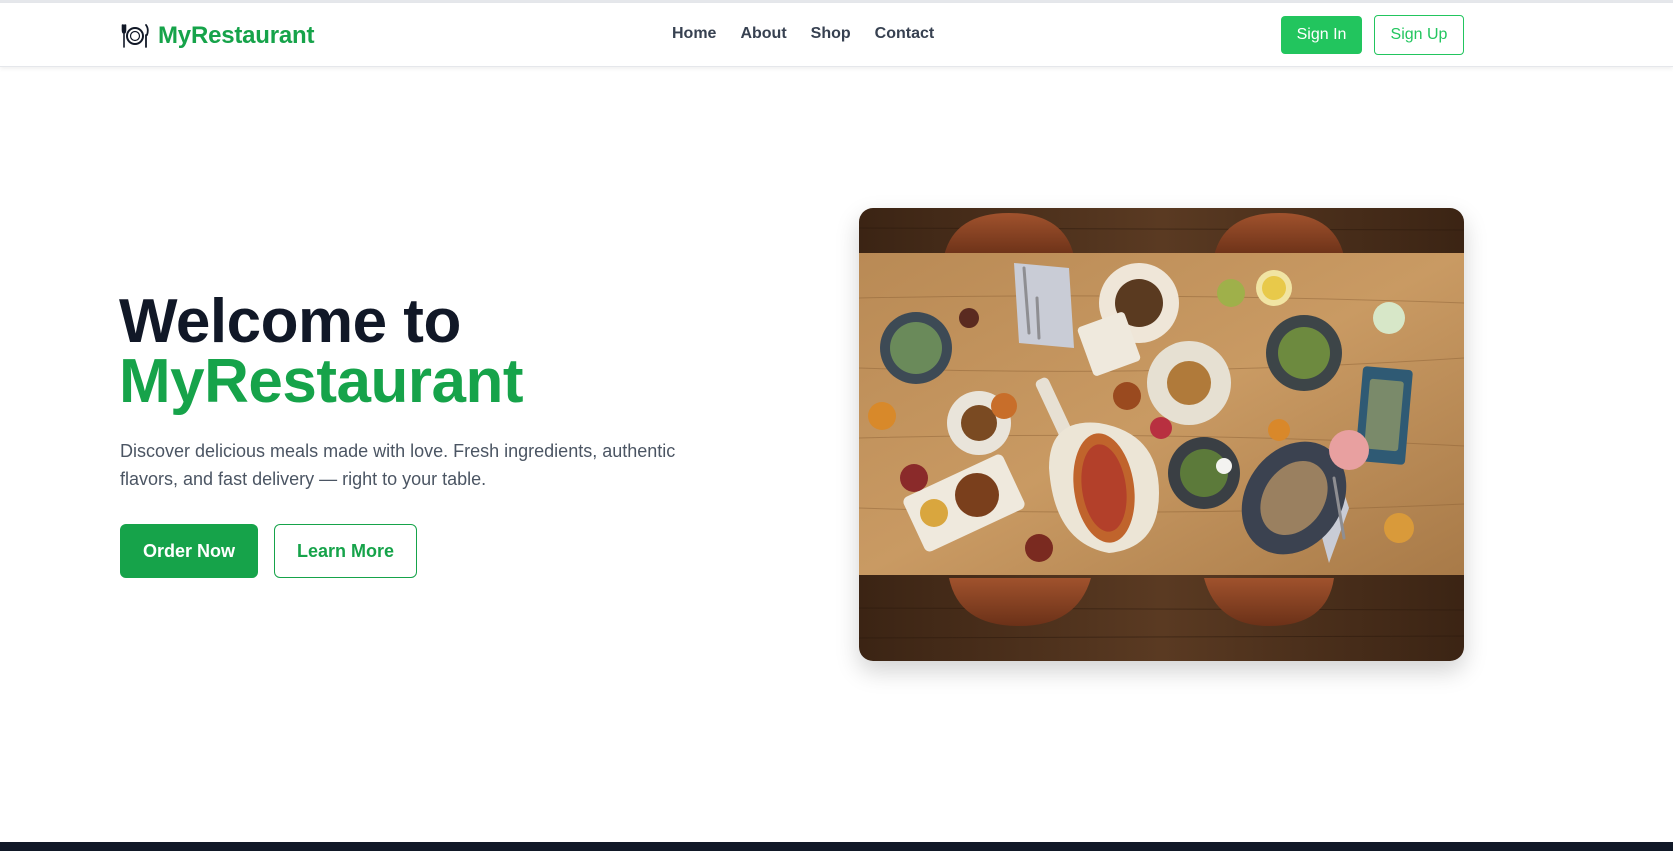  Describe the element at coordinates (321, 381) in the screenshot. I see `hero-title-brand: MyRestaurant` at that location.